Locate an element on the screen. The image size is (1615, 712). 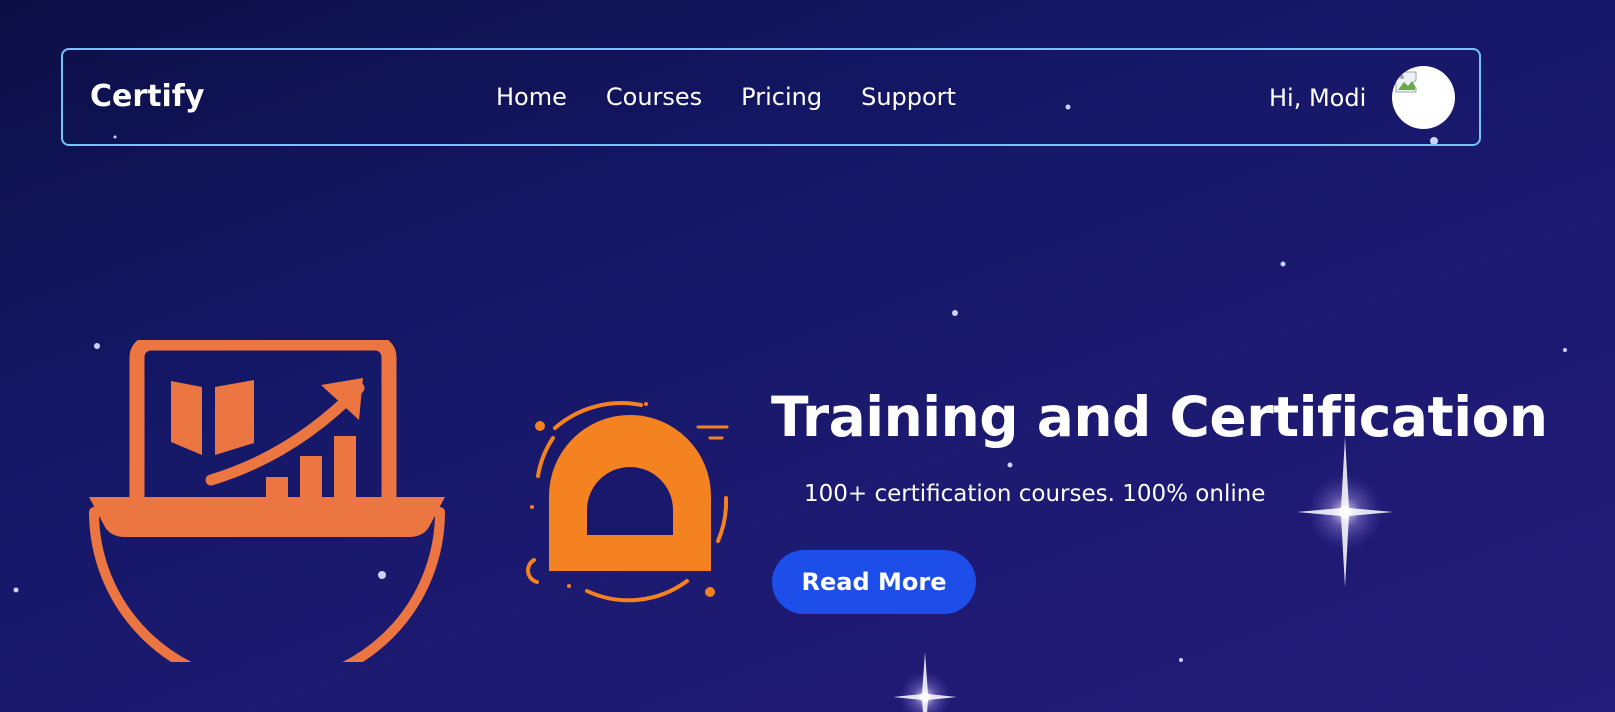
nav-link-support: Support is located at coordinates (908, 97).